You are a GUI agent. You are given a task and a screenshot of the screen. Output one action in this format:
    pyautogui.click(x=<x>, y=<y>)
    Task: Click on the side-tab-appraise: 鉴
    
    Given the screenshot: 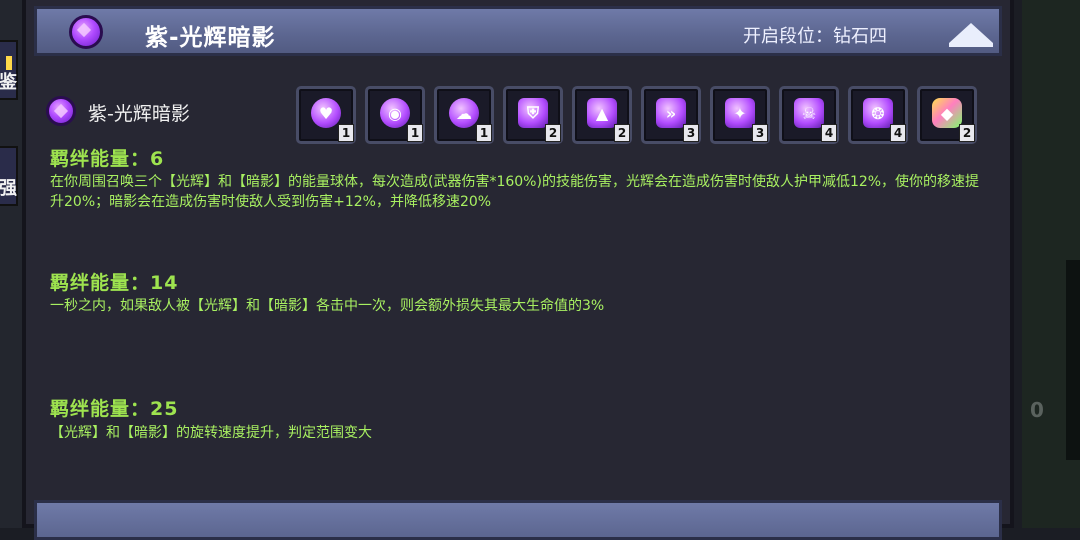 What is the action you would take?
    pyautogui.click(x=9, y=70)
    